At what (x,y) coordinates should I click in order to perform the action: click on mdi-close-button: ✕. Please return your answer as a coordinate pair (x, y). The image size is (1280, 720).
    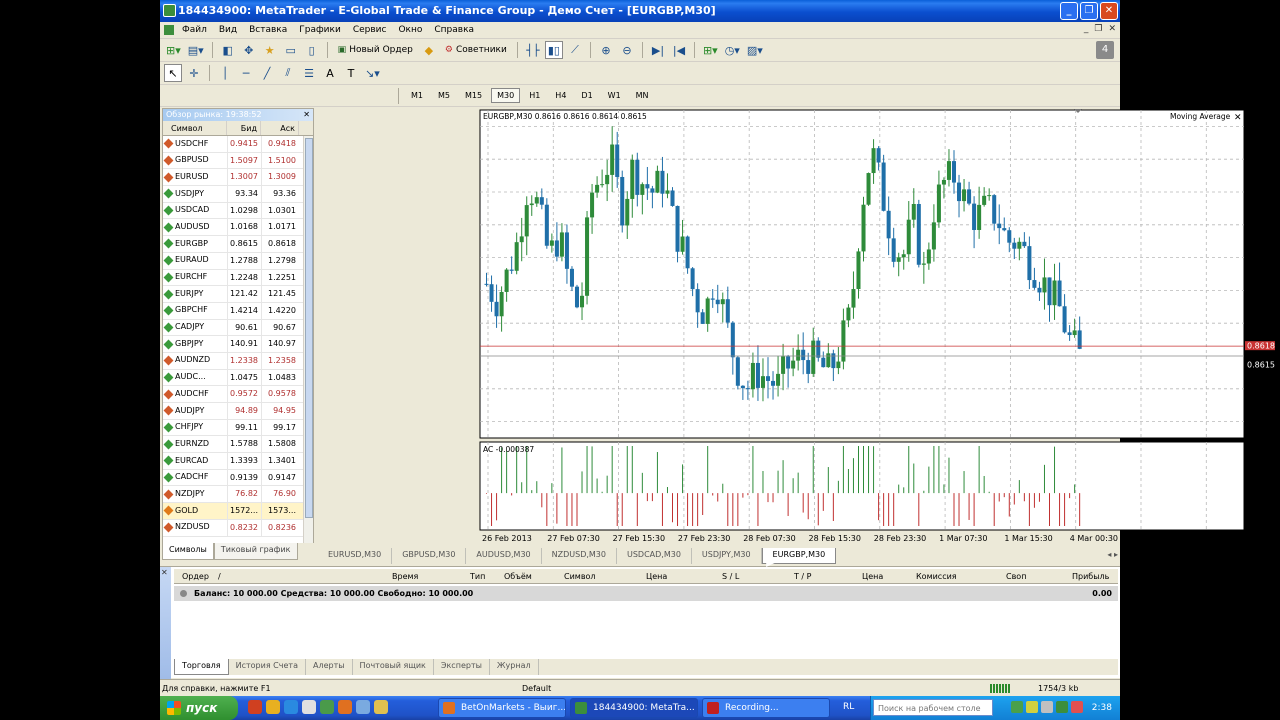
    Looking at the image, I should click on (1112, 29).